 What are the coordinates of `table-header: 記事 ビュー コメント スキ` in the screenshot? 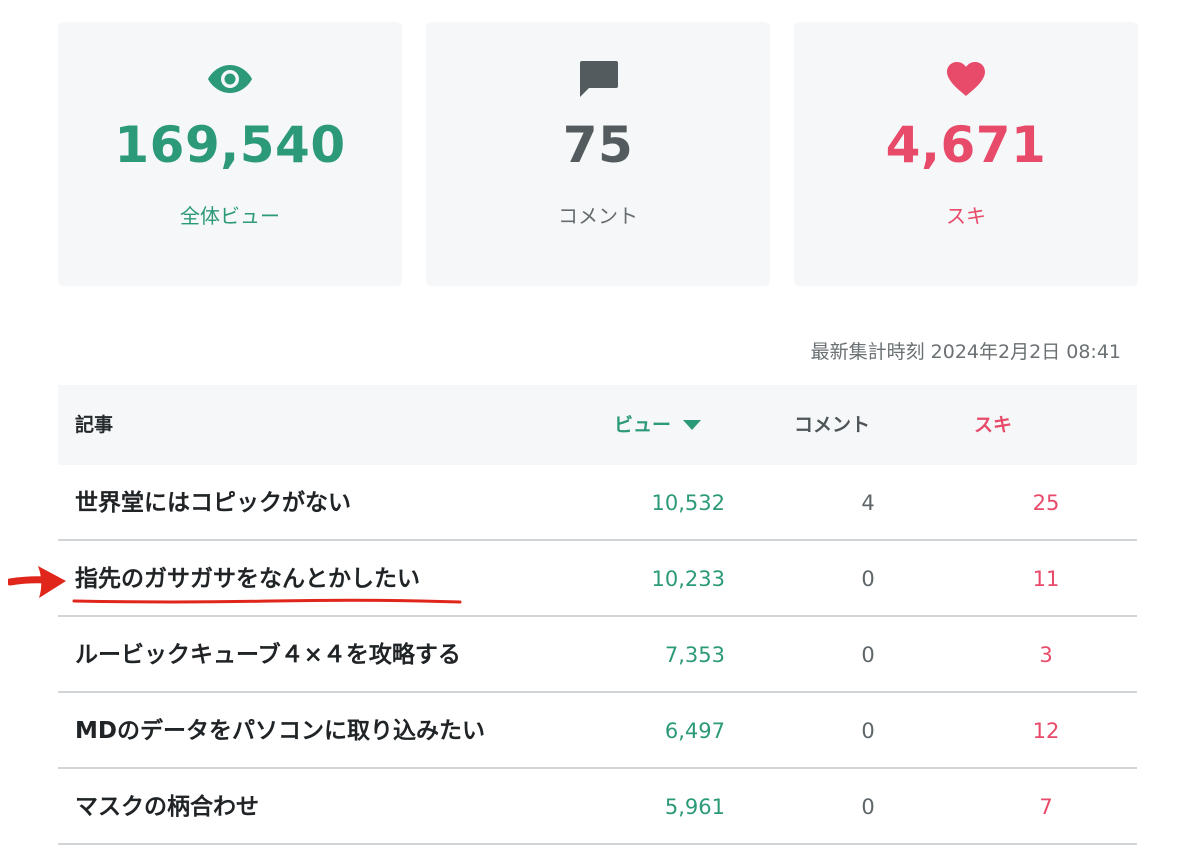 It's located at (597, 425).